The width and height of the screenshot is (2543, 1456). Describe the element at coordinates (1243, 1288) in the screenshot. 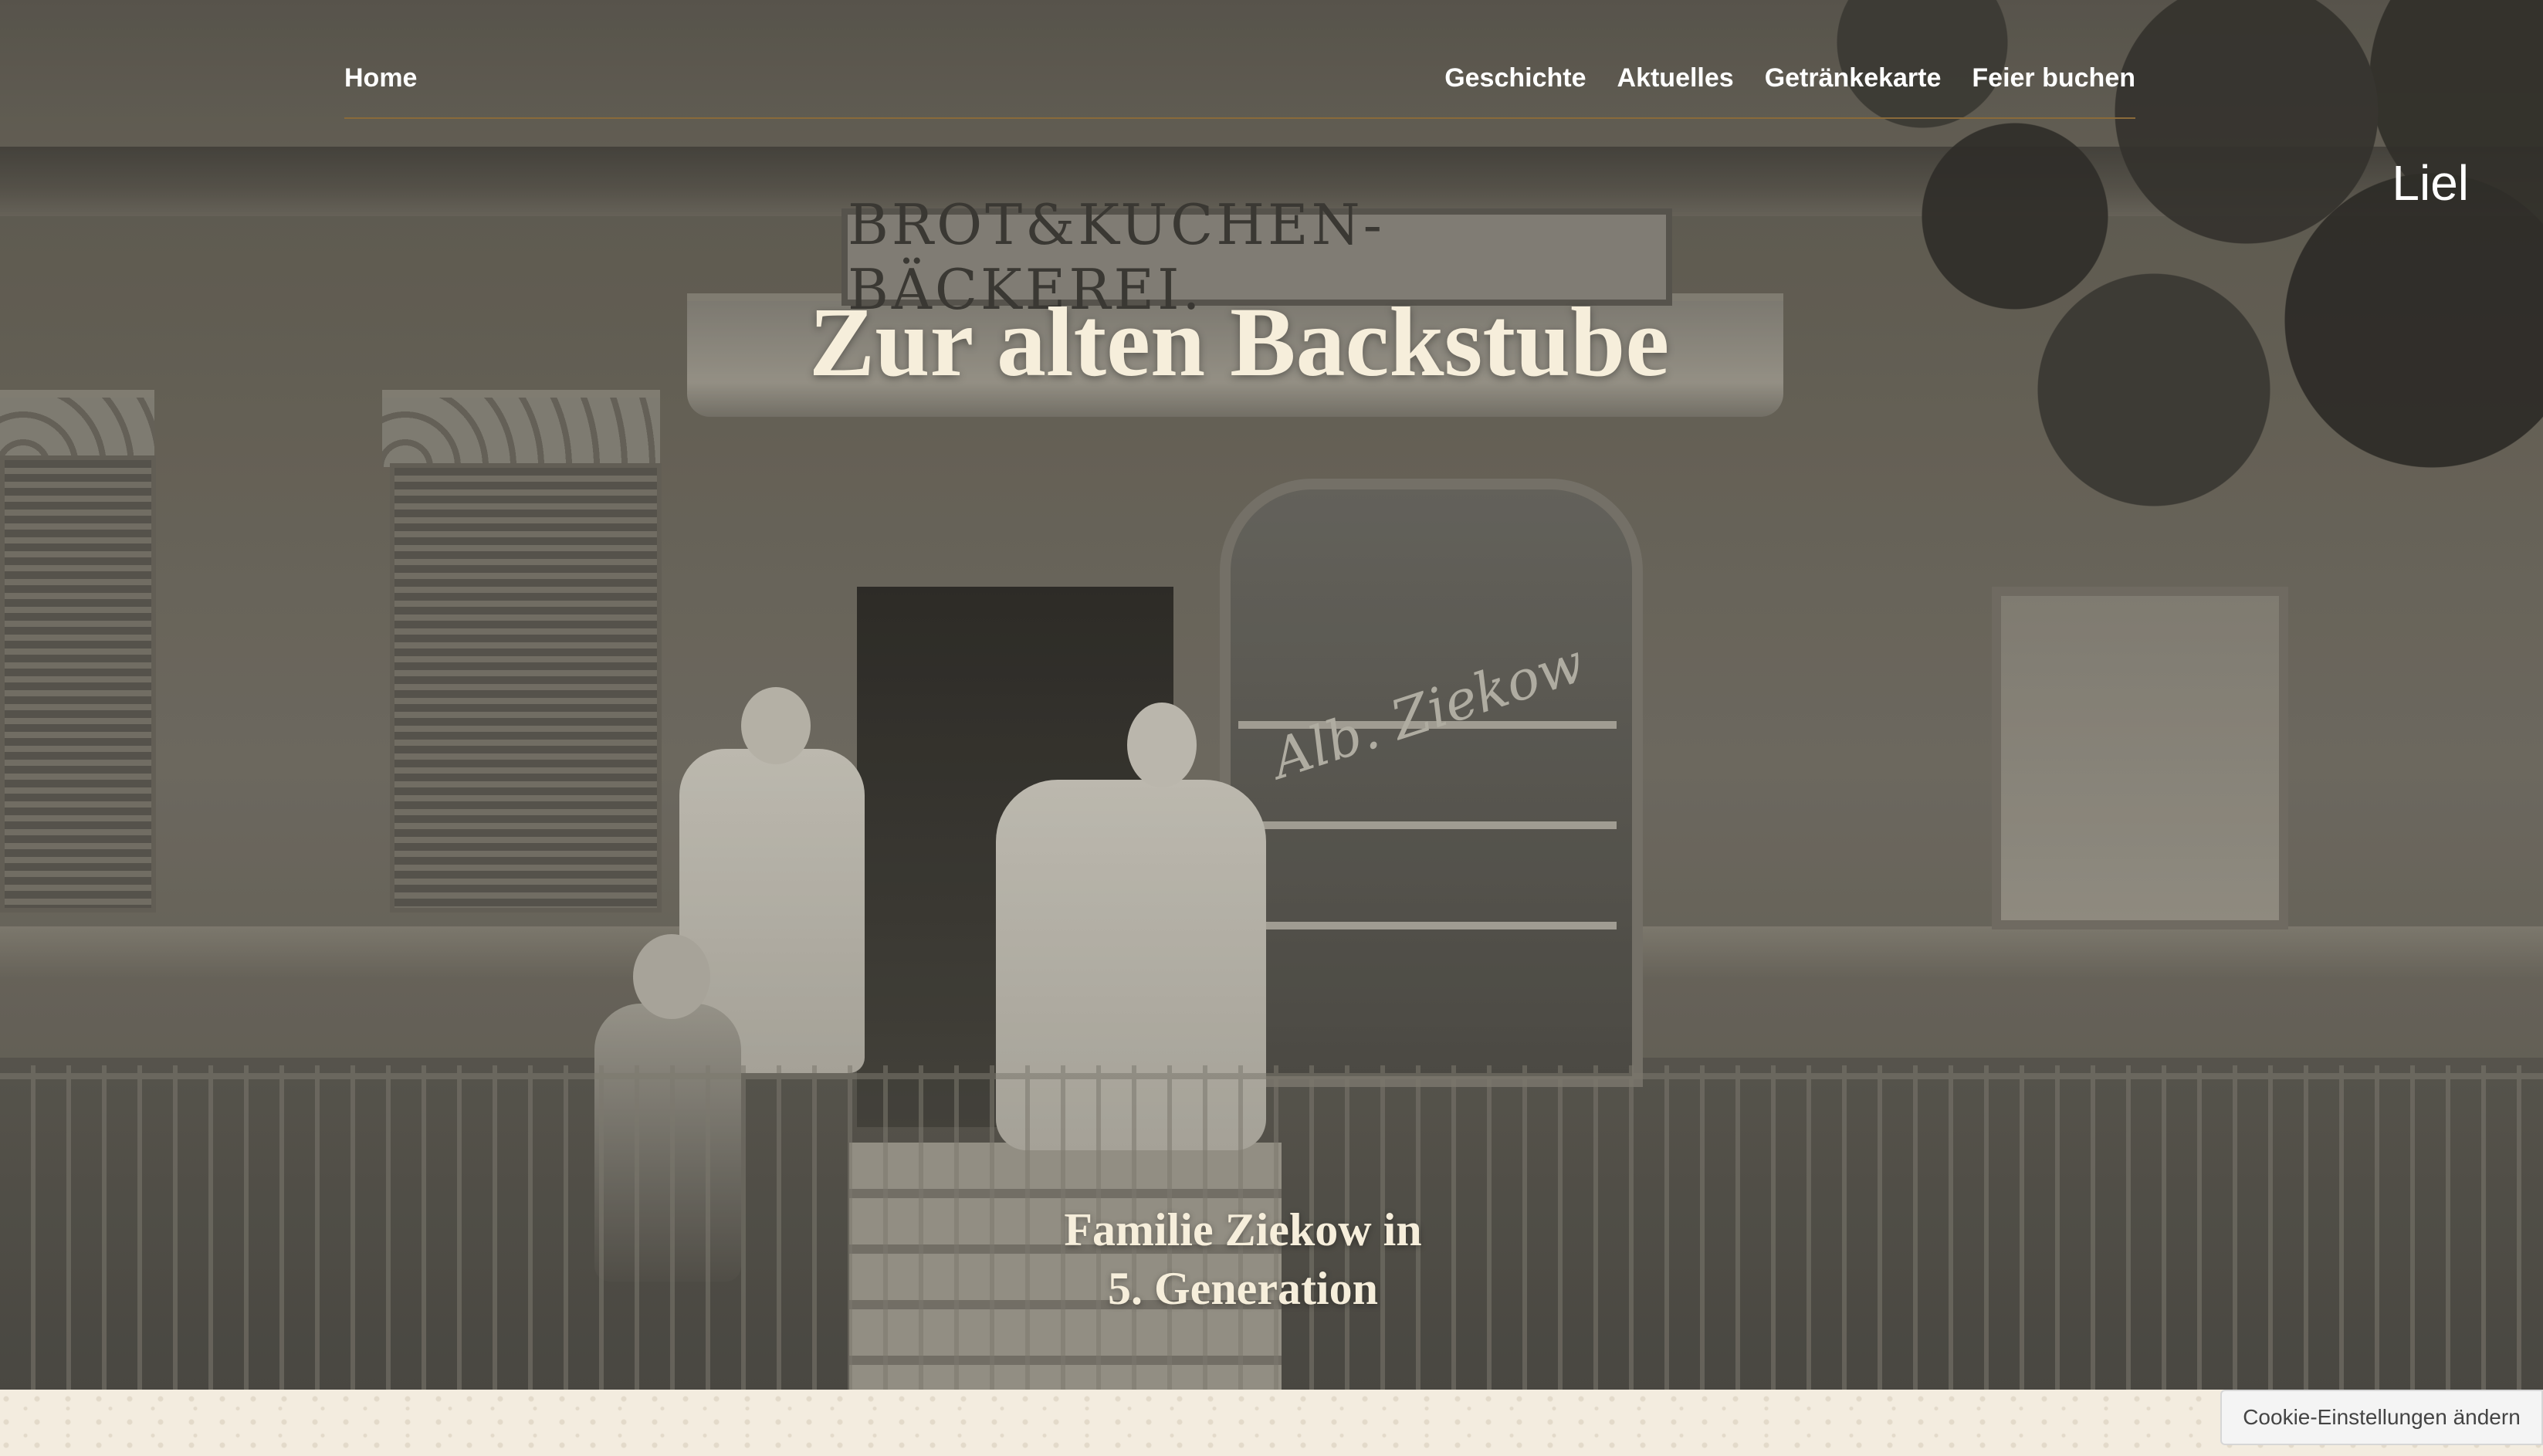

I see `subtitle-line-2: 5. Generation` at that location.